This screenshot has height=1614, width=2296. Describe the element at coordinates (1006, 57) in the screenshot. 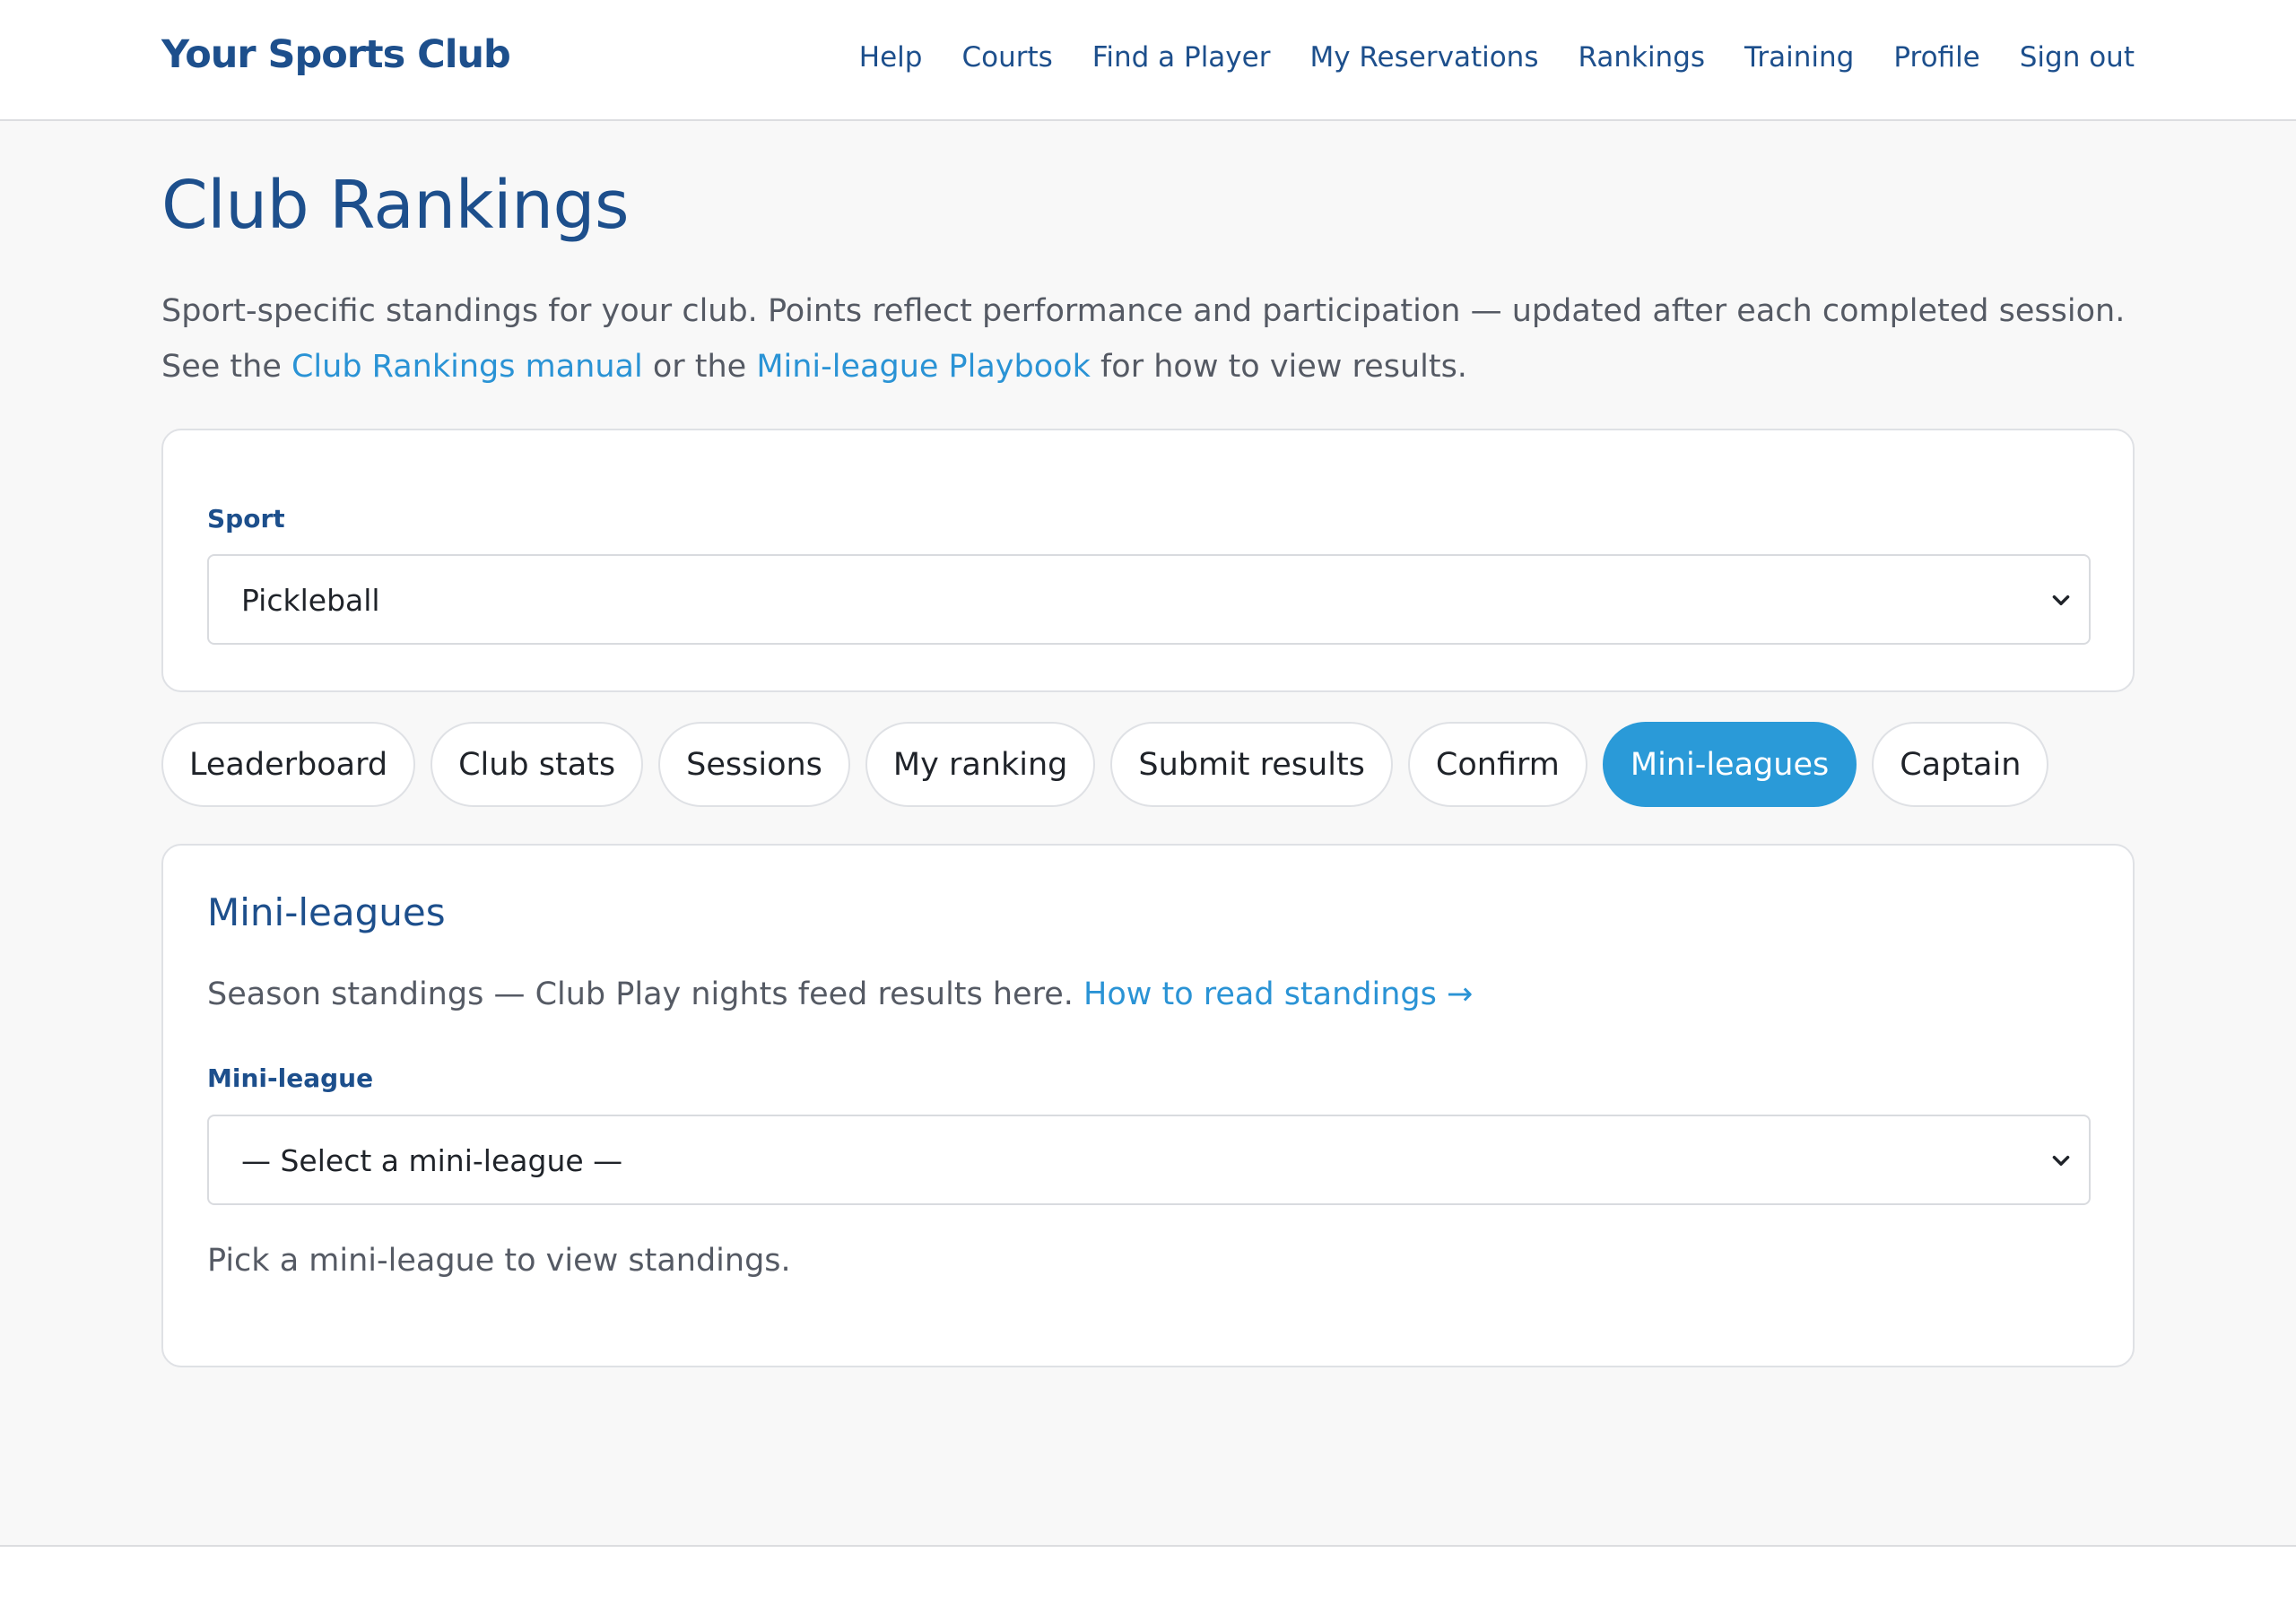

I see `nav-courts: Courts` at that location.